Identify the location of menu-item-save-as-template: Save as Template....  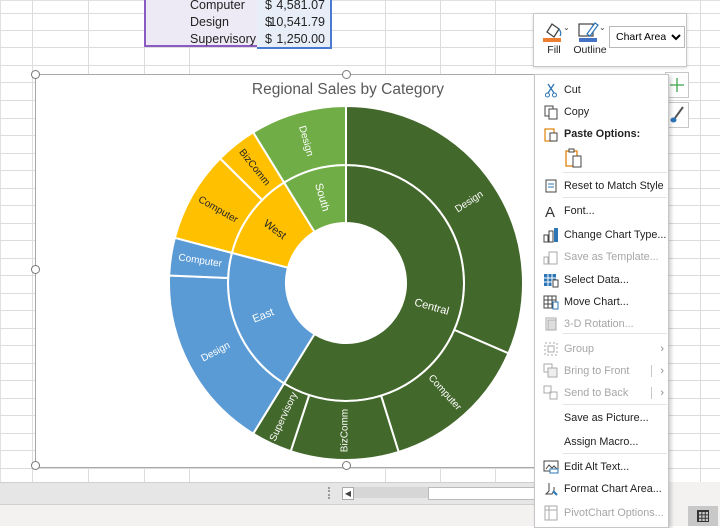
(601, 257).